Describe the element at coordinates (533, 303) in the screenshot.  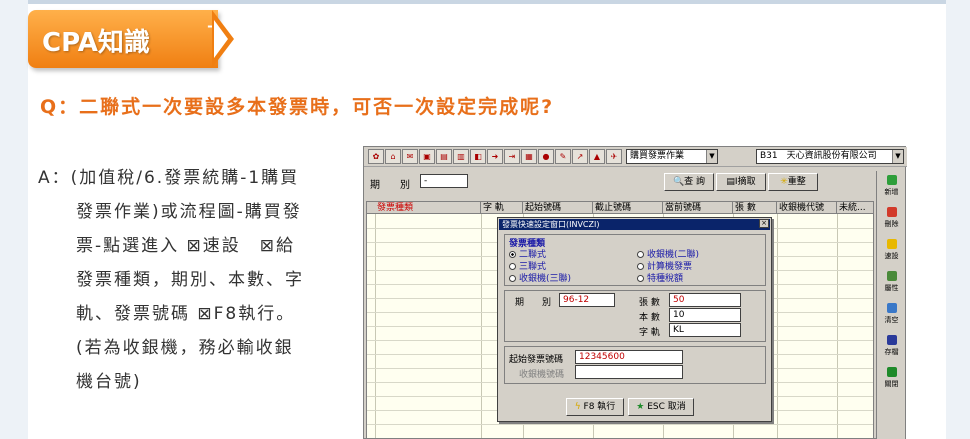
I see `dialog-period-label: 期 別` at that location.